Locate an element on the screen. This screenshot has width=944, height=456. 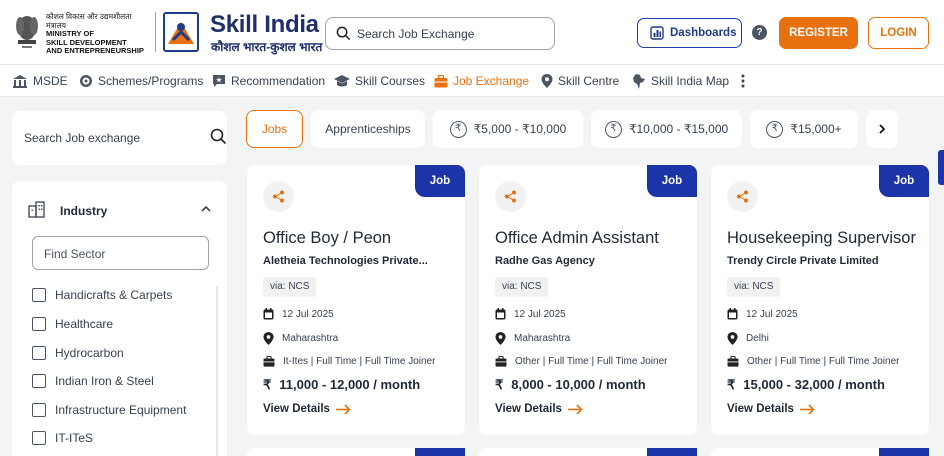
nav-item-recommendation: Recommendation is located at coordinates (268, 81).